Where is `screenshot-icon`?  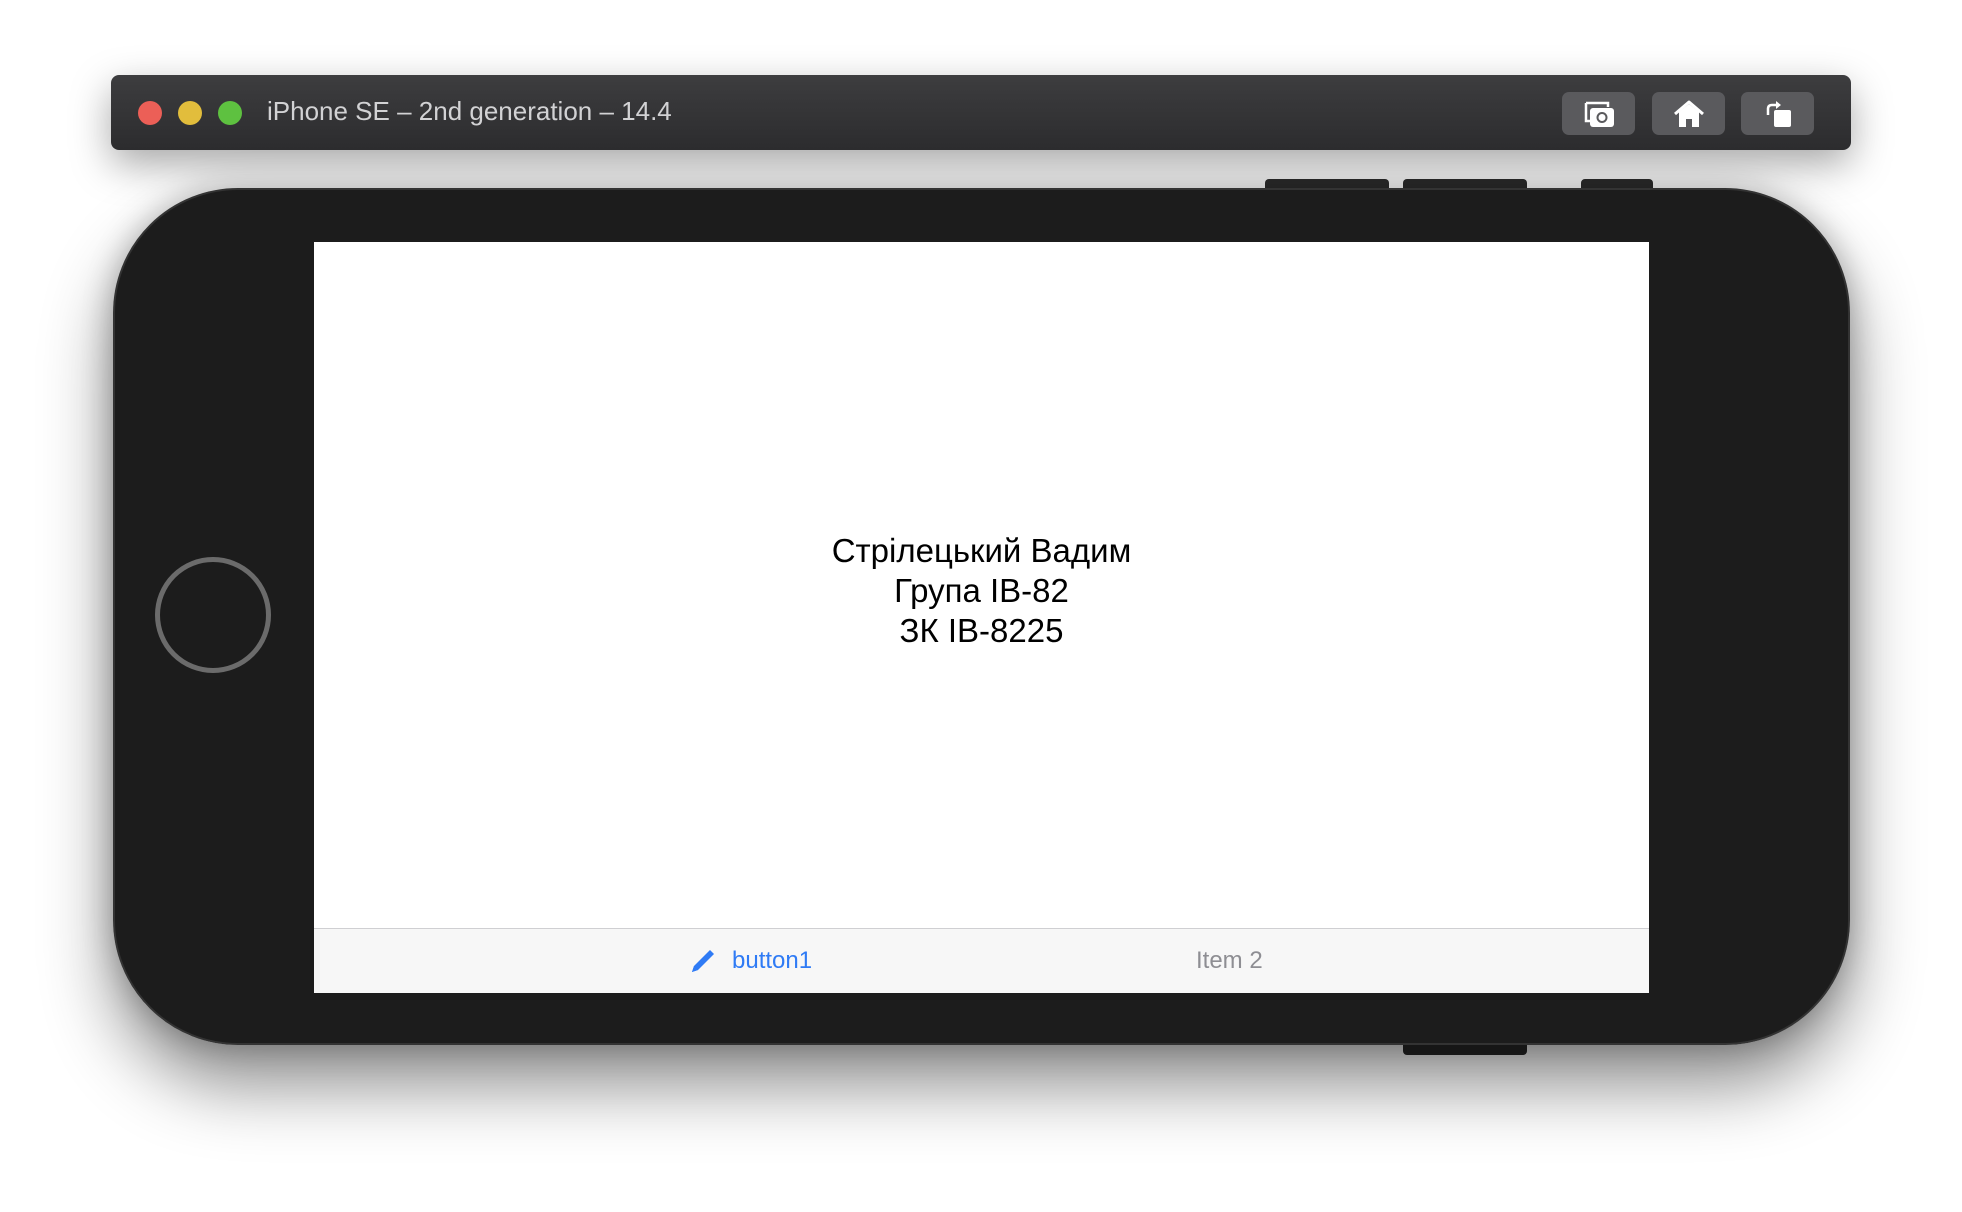
screenshot-icon is located at coordinates (1599, 114).